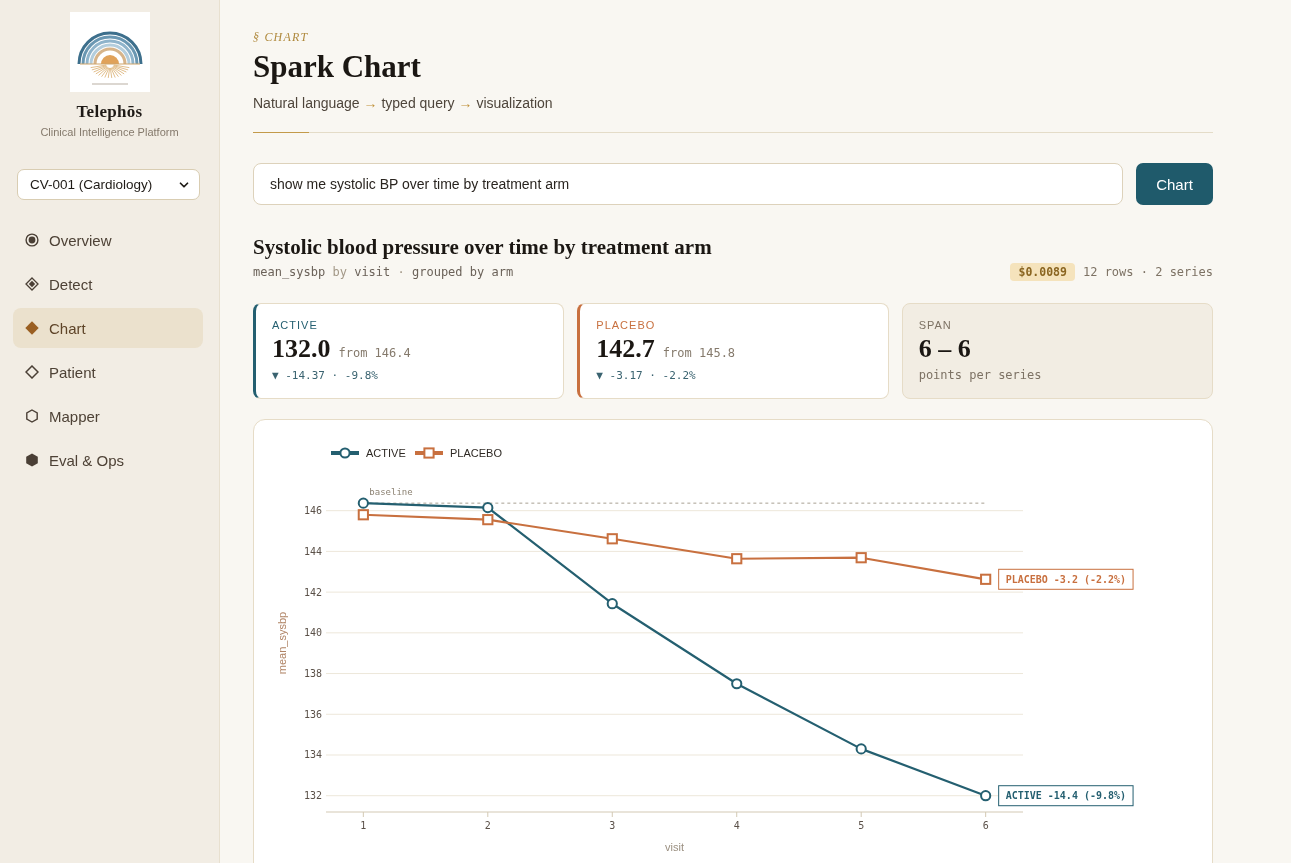 The height and width of the screenshot is (863, 1291). I want to click on page-subtitle: Natural language → typed query → visualization, so click(403, 103).